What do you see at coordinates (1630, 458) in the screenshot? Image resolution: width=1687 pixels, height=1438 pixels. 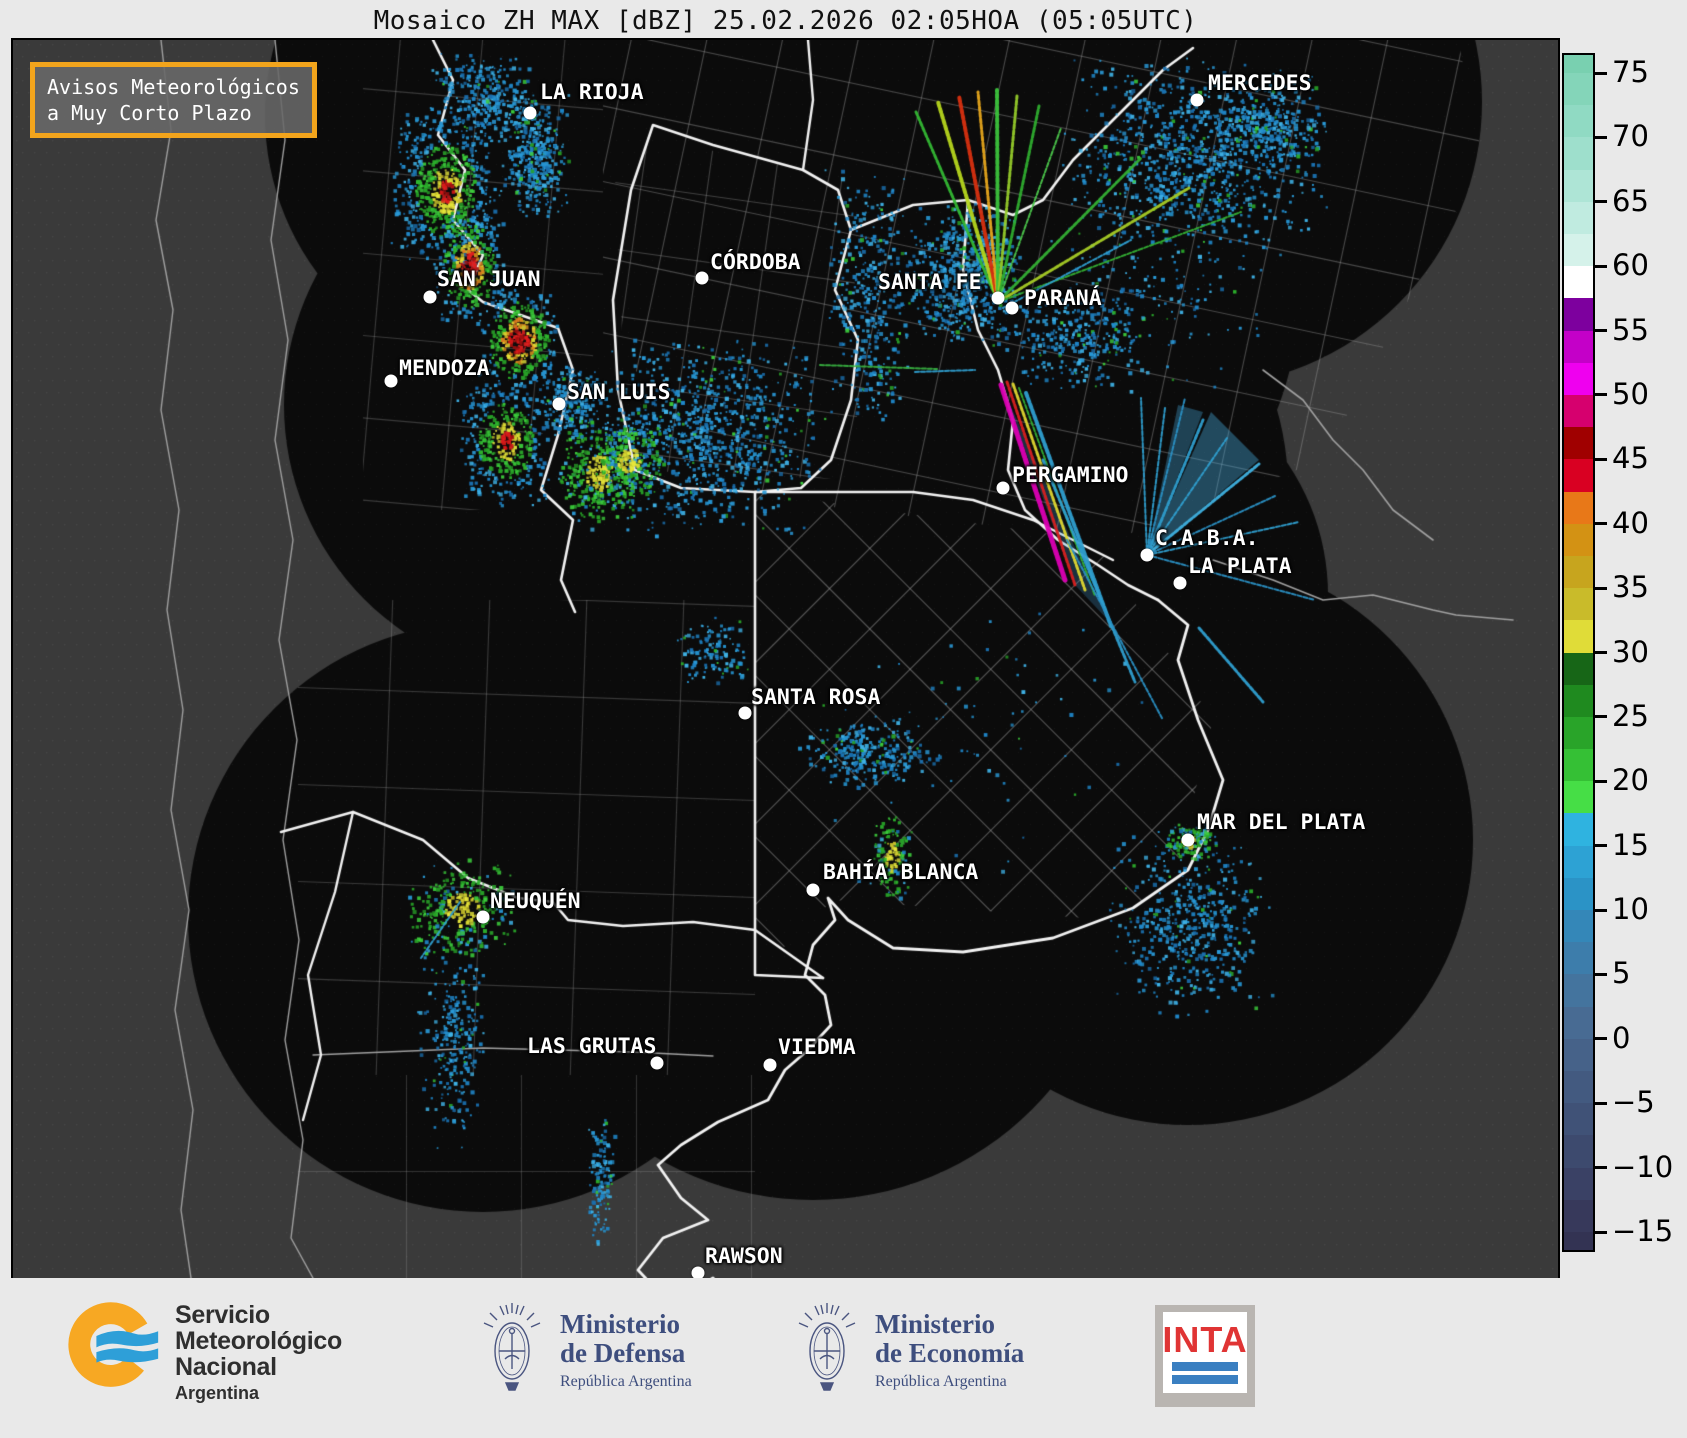 I see `colorbar-tick-label: 45` at bounding box center [1630, 458].